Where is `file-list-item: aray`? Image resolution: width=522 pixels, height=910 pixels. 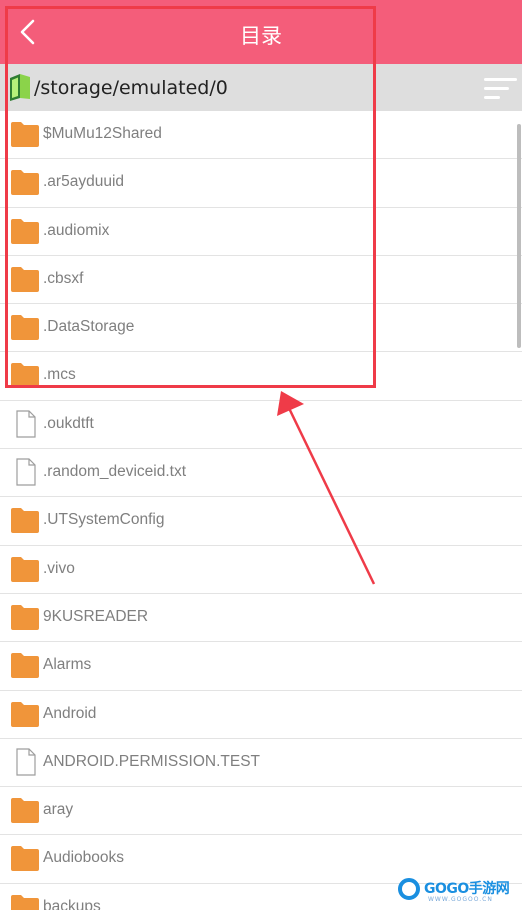 file-list-item: aray is located at coordinates (261, 811).